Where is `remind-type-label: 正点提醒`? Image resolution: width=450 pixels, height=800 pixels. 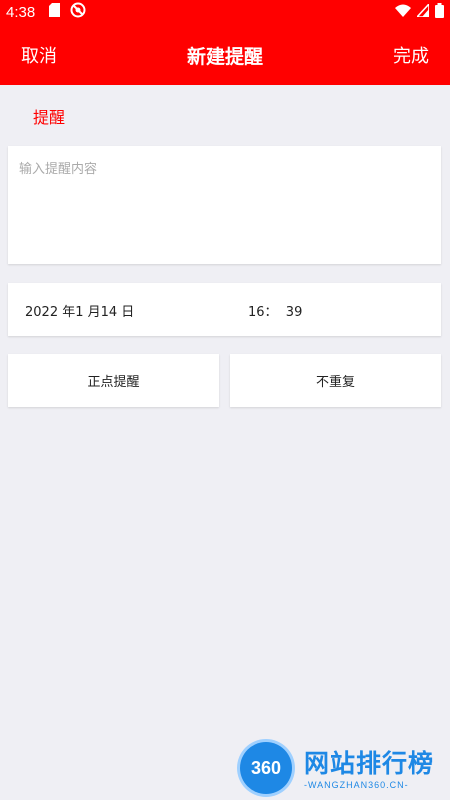 remind-type-label: 正点提醒 is located at coordinates (113, 382).